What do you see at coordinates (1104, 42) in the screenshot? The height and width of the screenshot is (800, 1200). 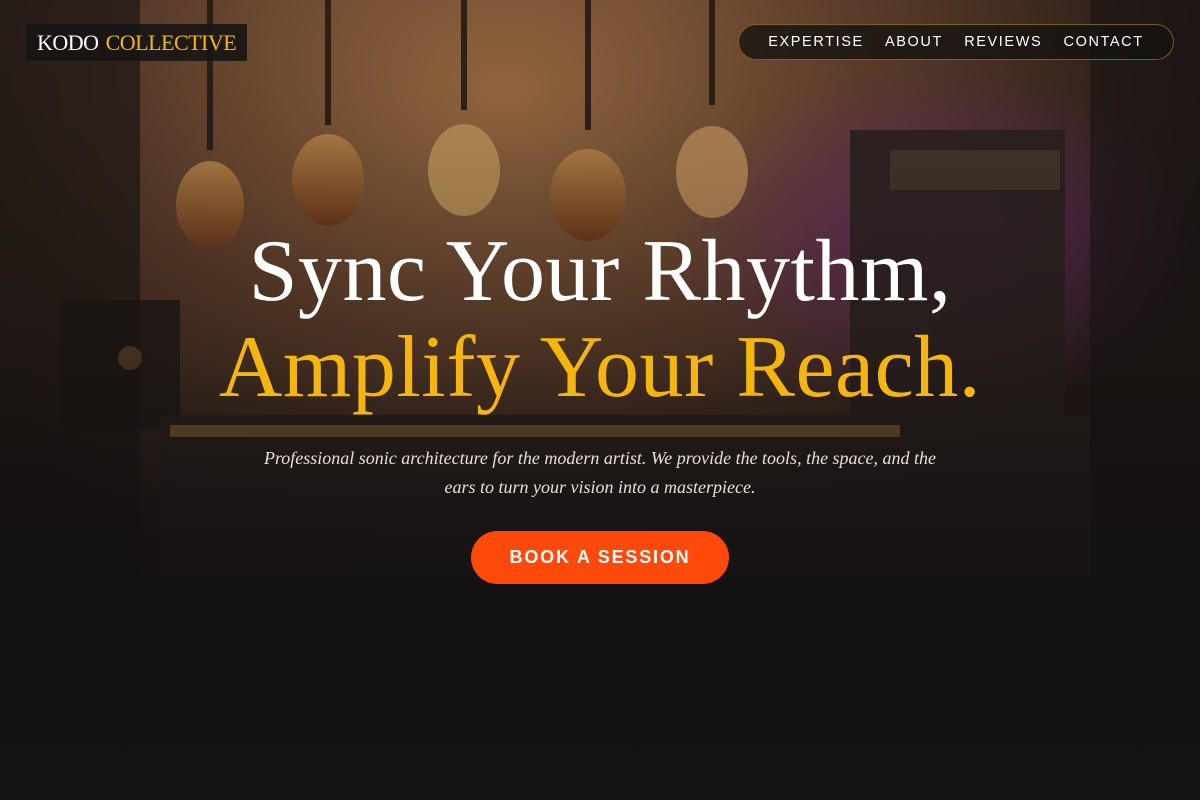 I see `nav-item-contact: CONTACT` at bounding box center [1104, 42].